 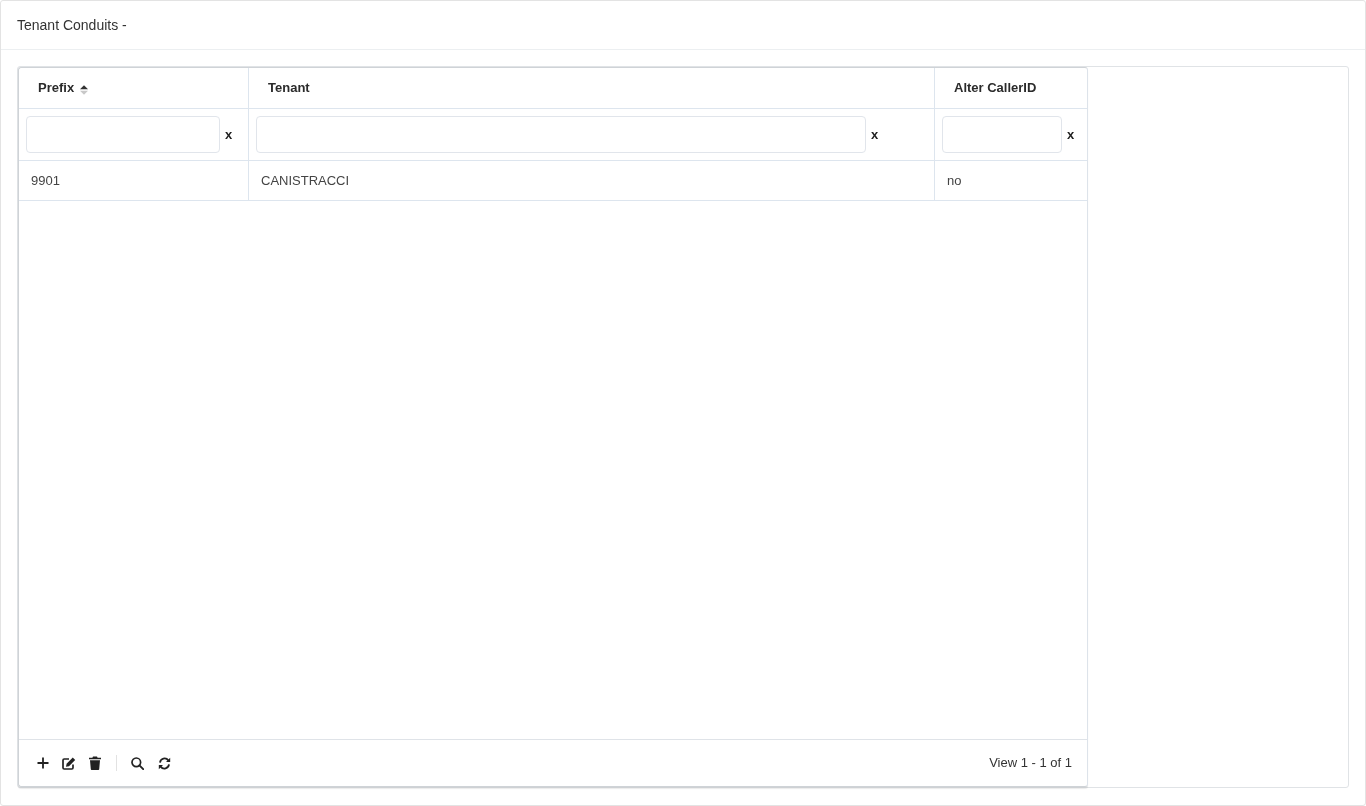 I want to click on search-icon, so click(x=137, y=763).